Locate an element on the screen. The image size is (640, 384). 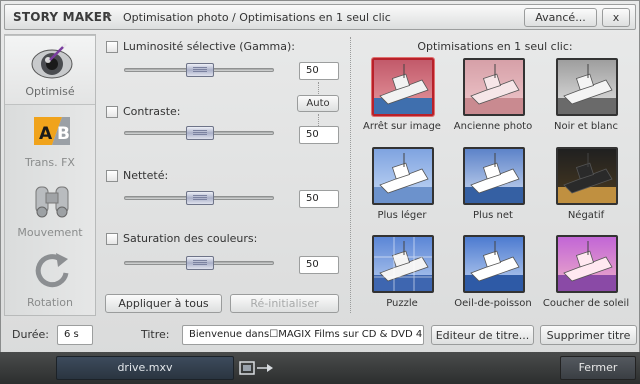
preset-item: Oeil-de-poisson is located at coordinates (493, 278).